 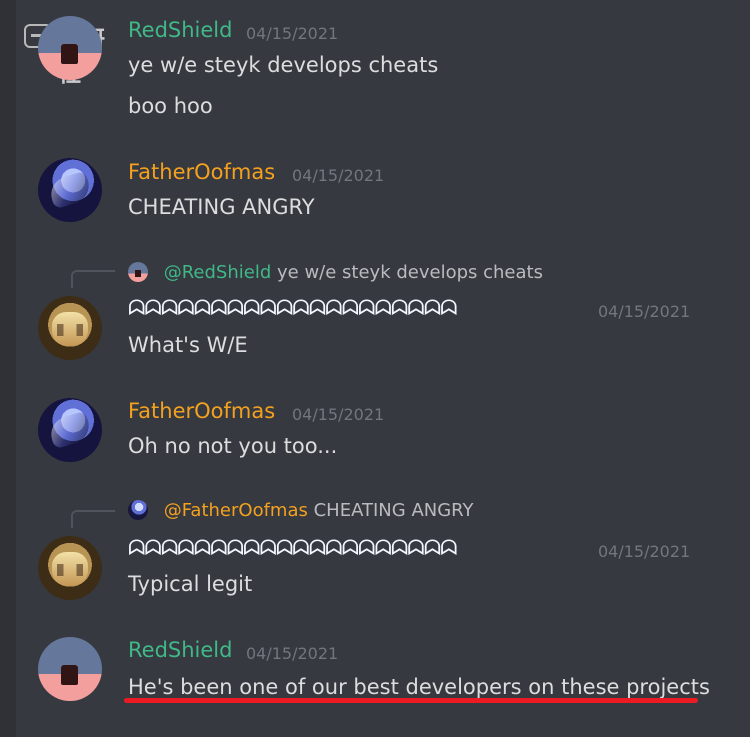 What do you see at coordinates (236, 510) in the screenshot?
I see `reply-author: @FatherOofmas` at bounding box center [236, 510].